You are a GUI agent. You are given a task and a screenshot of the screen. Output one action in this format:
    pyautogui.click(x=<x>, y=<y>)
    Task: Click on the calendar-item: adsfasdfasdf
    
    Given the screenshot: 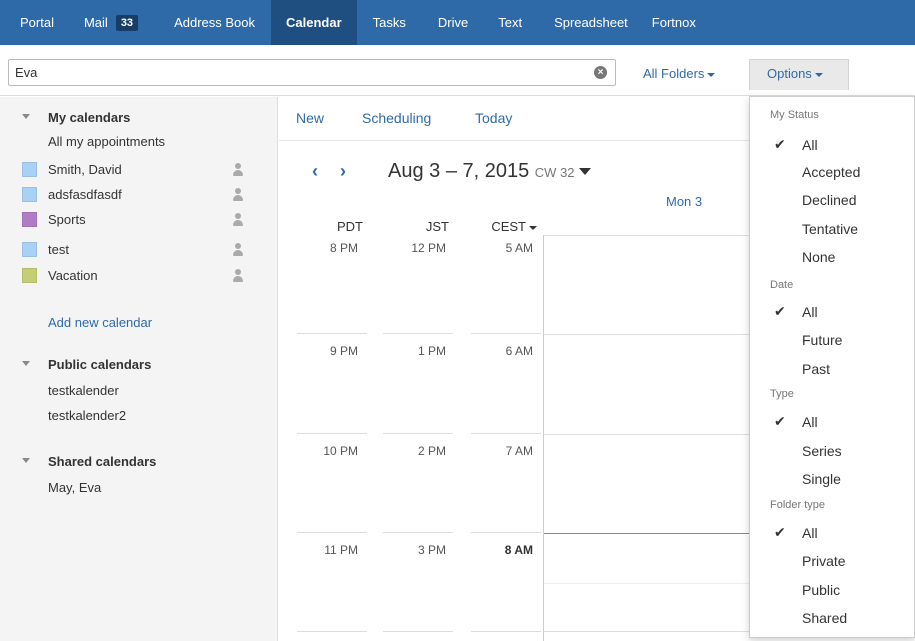 What is the action you would take?
    pyautogui.click(x=142, y=195)
    